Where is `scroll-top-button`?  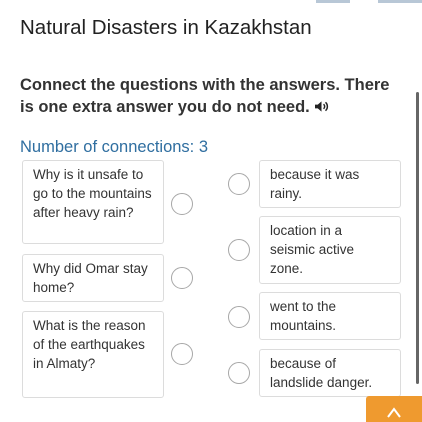
scroll-top-button is located at coordinates (394, 409).